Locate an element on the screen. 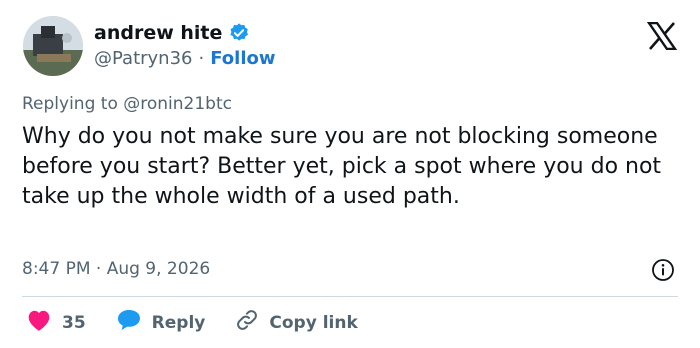 The image size is (700, 348). reply-button: Reply is located at coordinates (161, 322).